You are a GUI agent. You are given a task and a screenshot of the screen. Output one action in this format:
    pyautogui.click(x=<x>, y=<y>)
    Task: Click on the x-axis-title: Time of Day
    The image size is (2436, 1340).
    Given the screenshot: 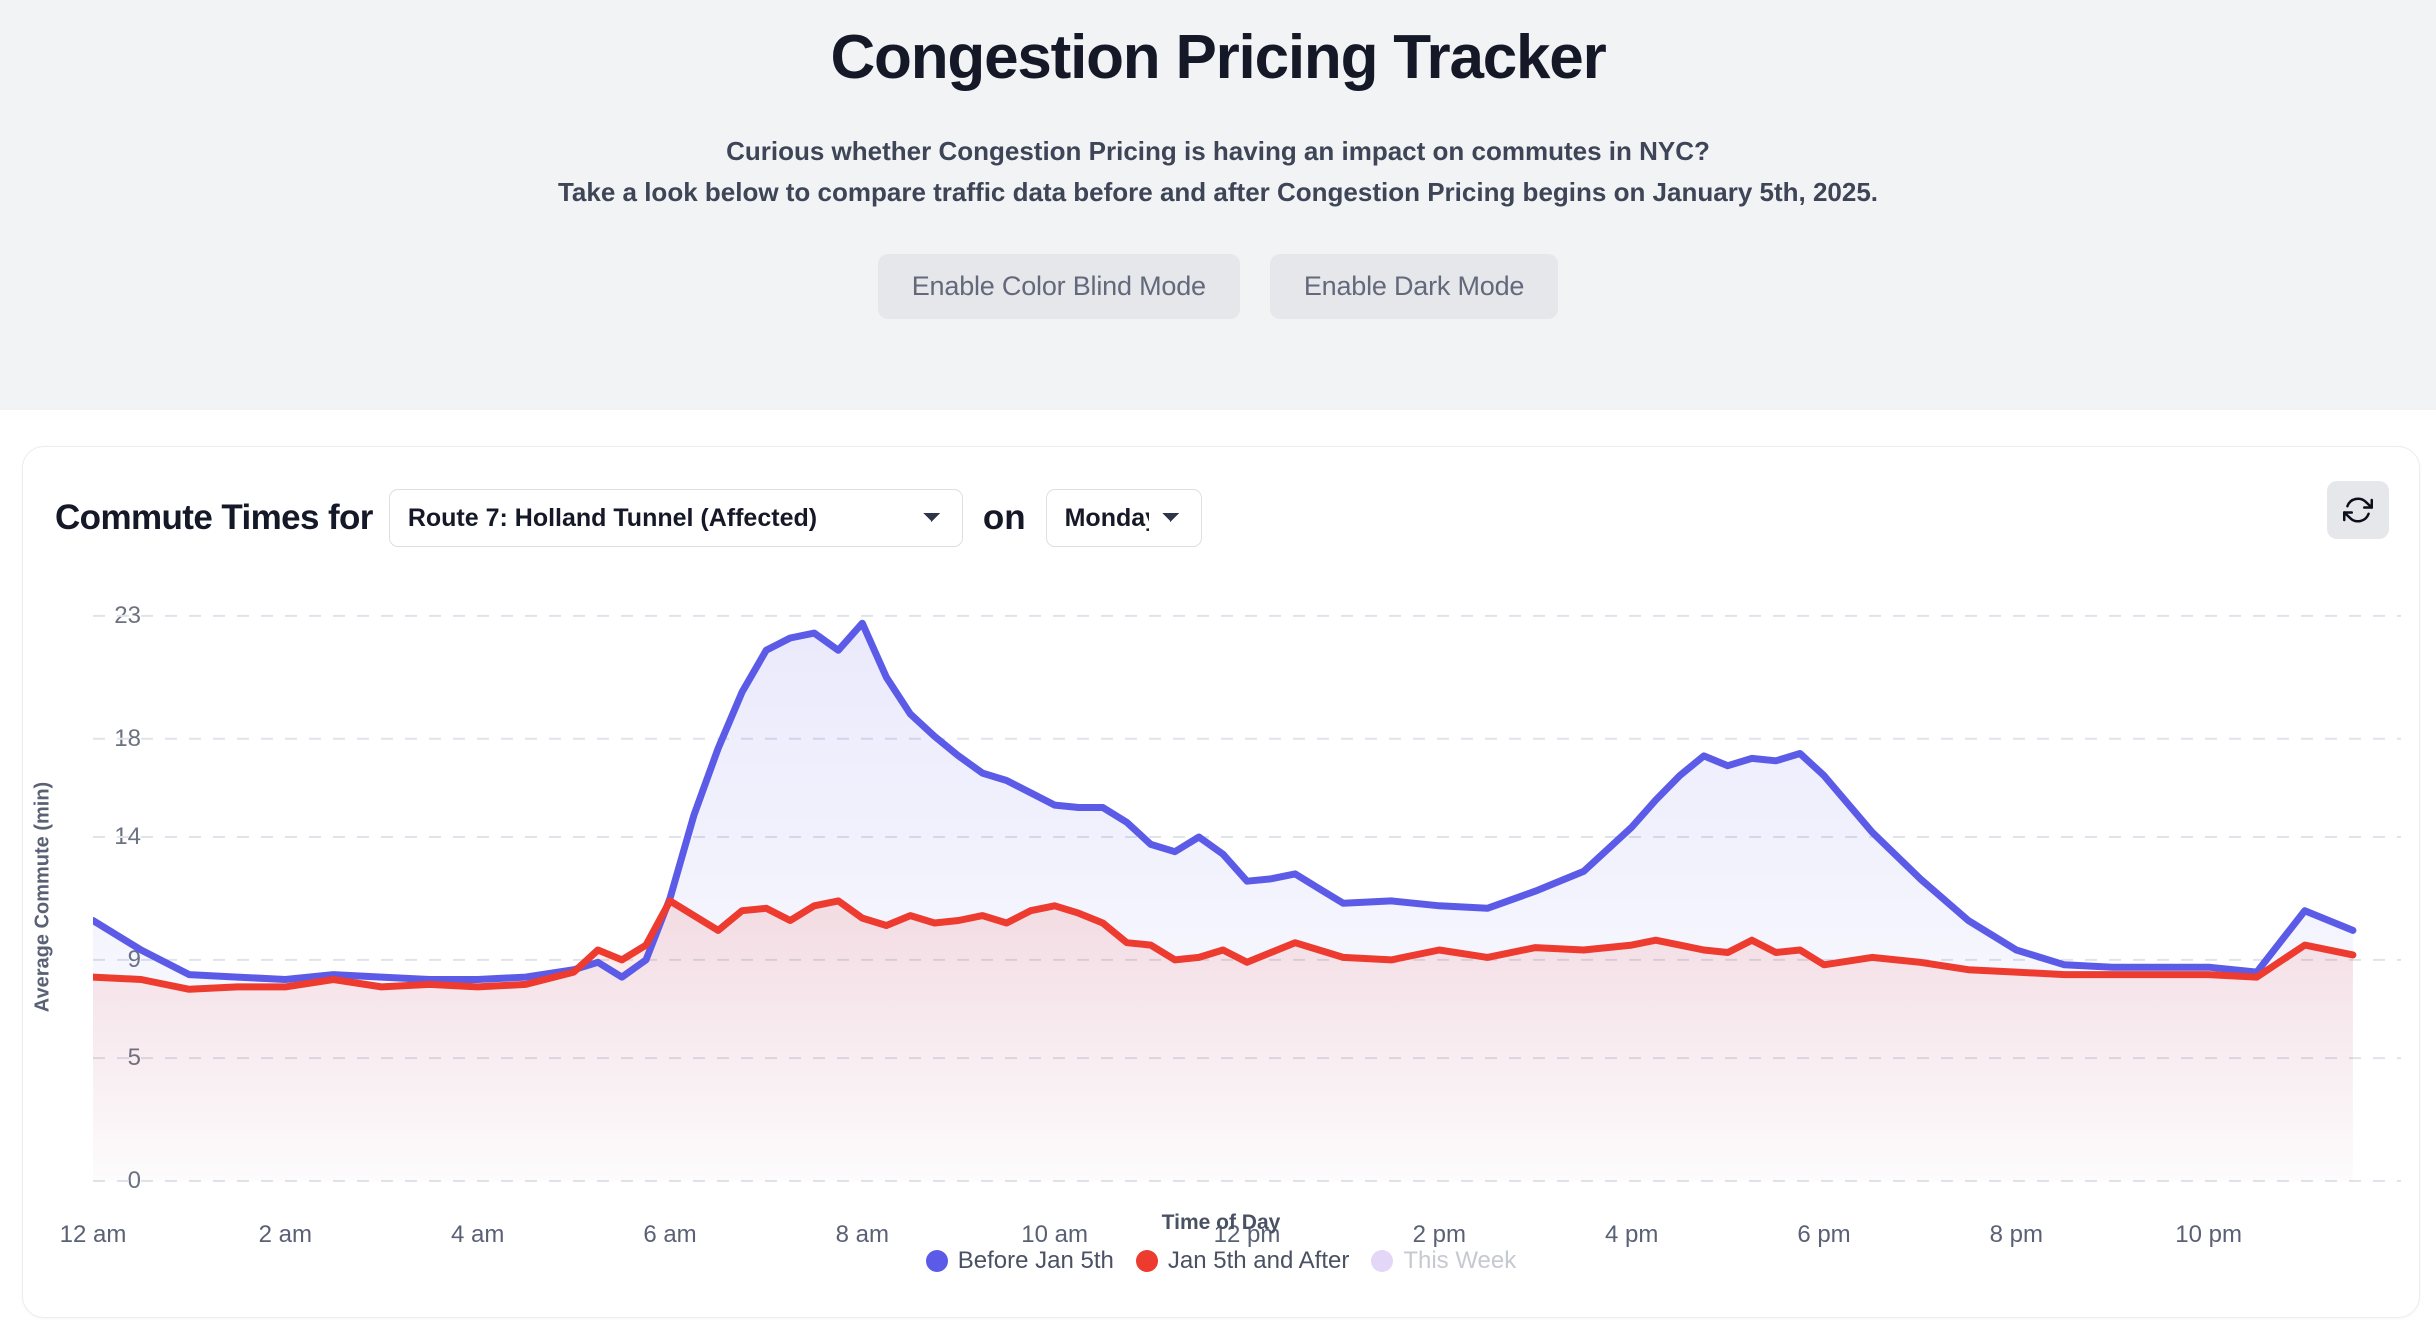 What is the action you would take?
    pyautogui.click(x=1221, y=1222)
    